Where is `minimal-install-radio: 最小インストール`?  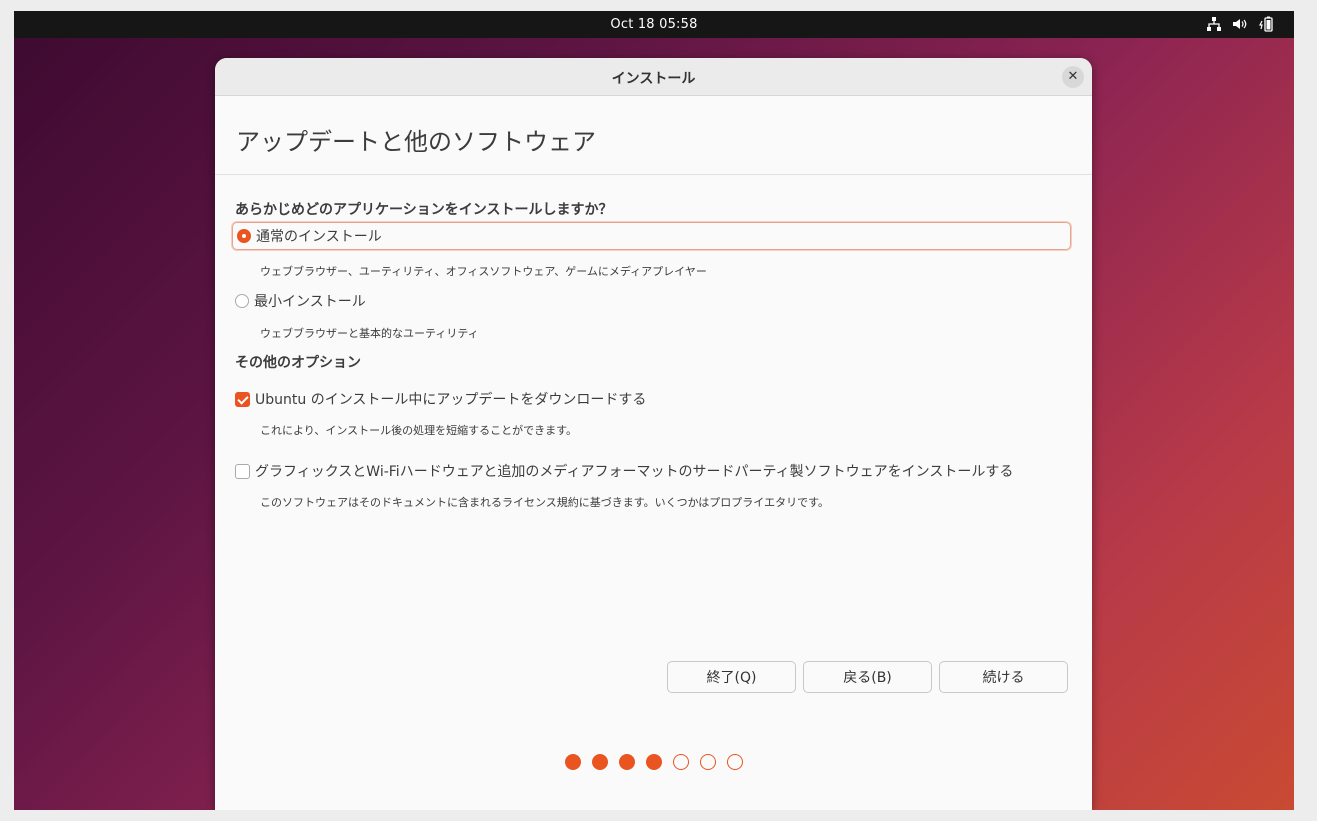 minimal-install-radio: 最小インストール is located at coordinates (653, 301).